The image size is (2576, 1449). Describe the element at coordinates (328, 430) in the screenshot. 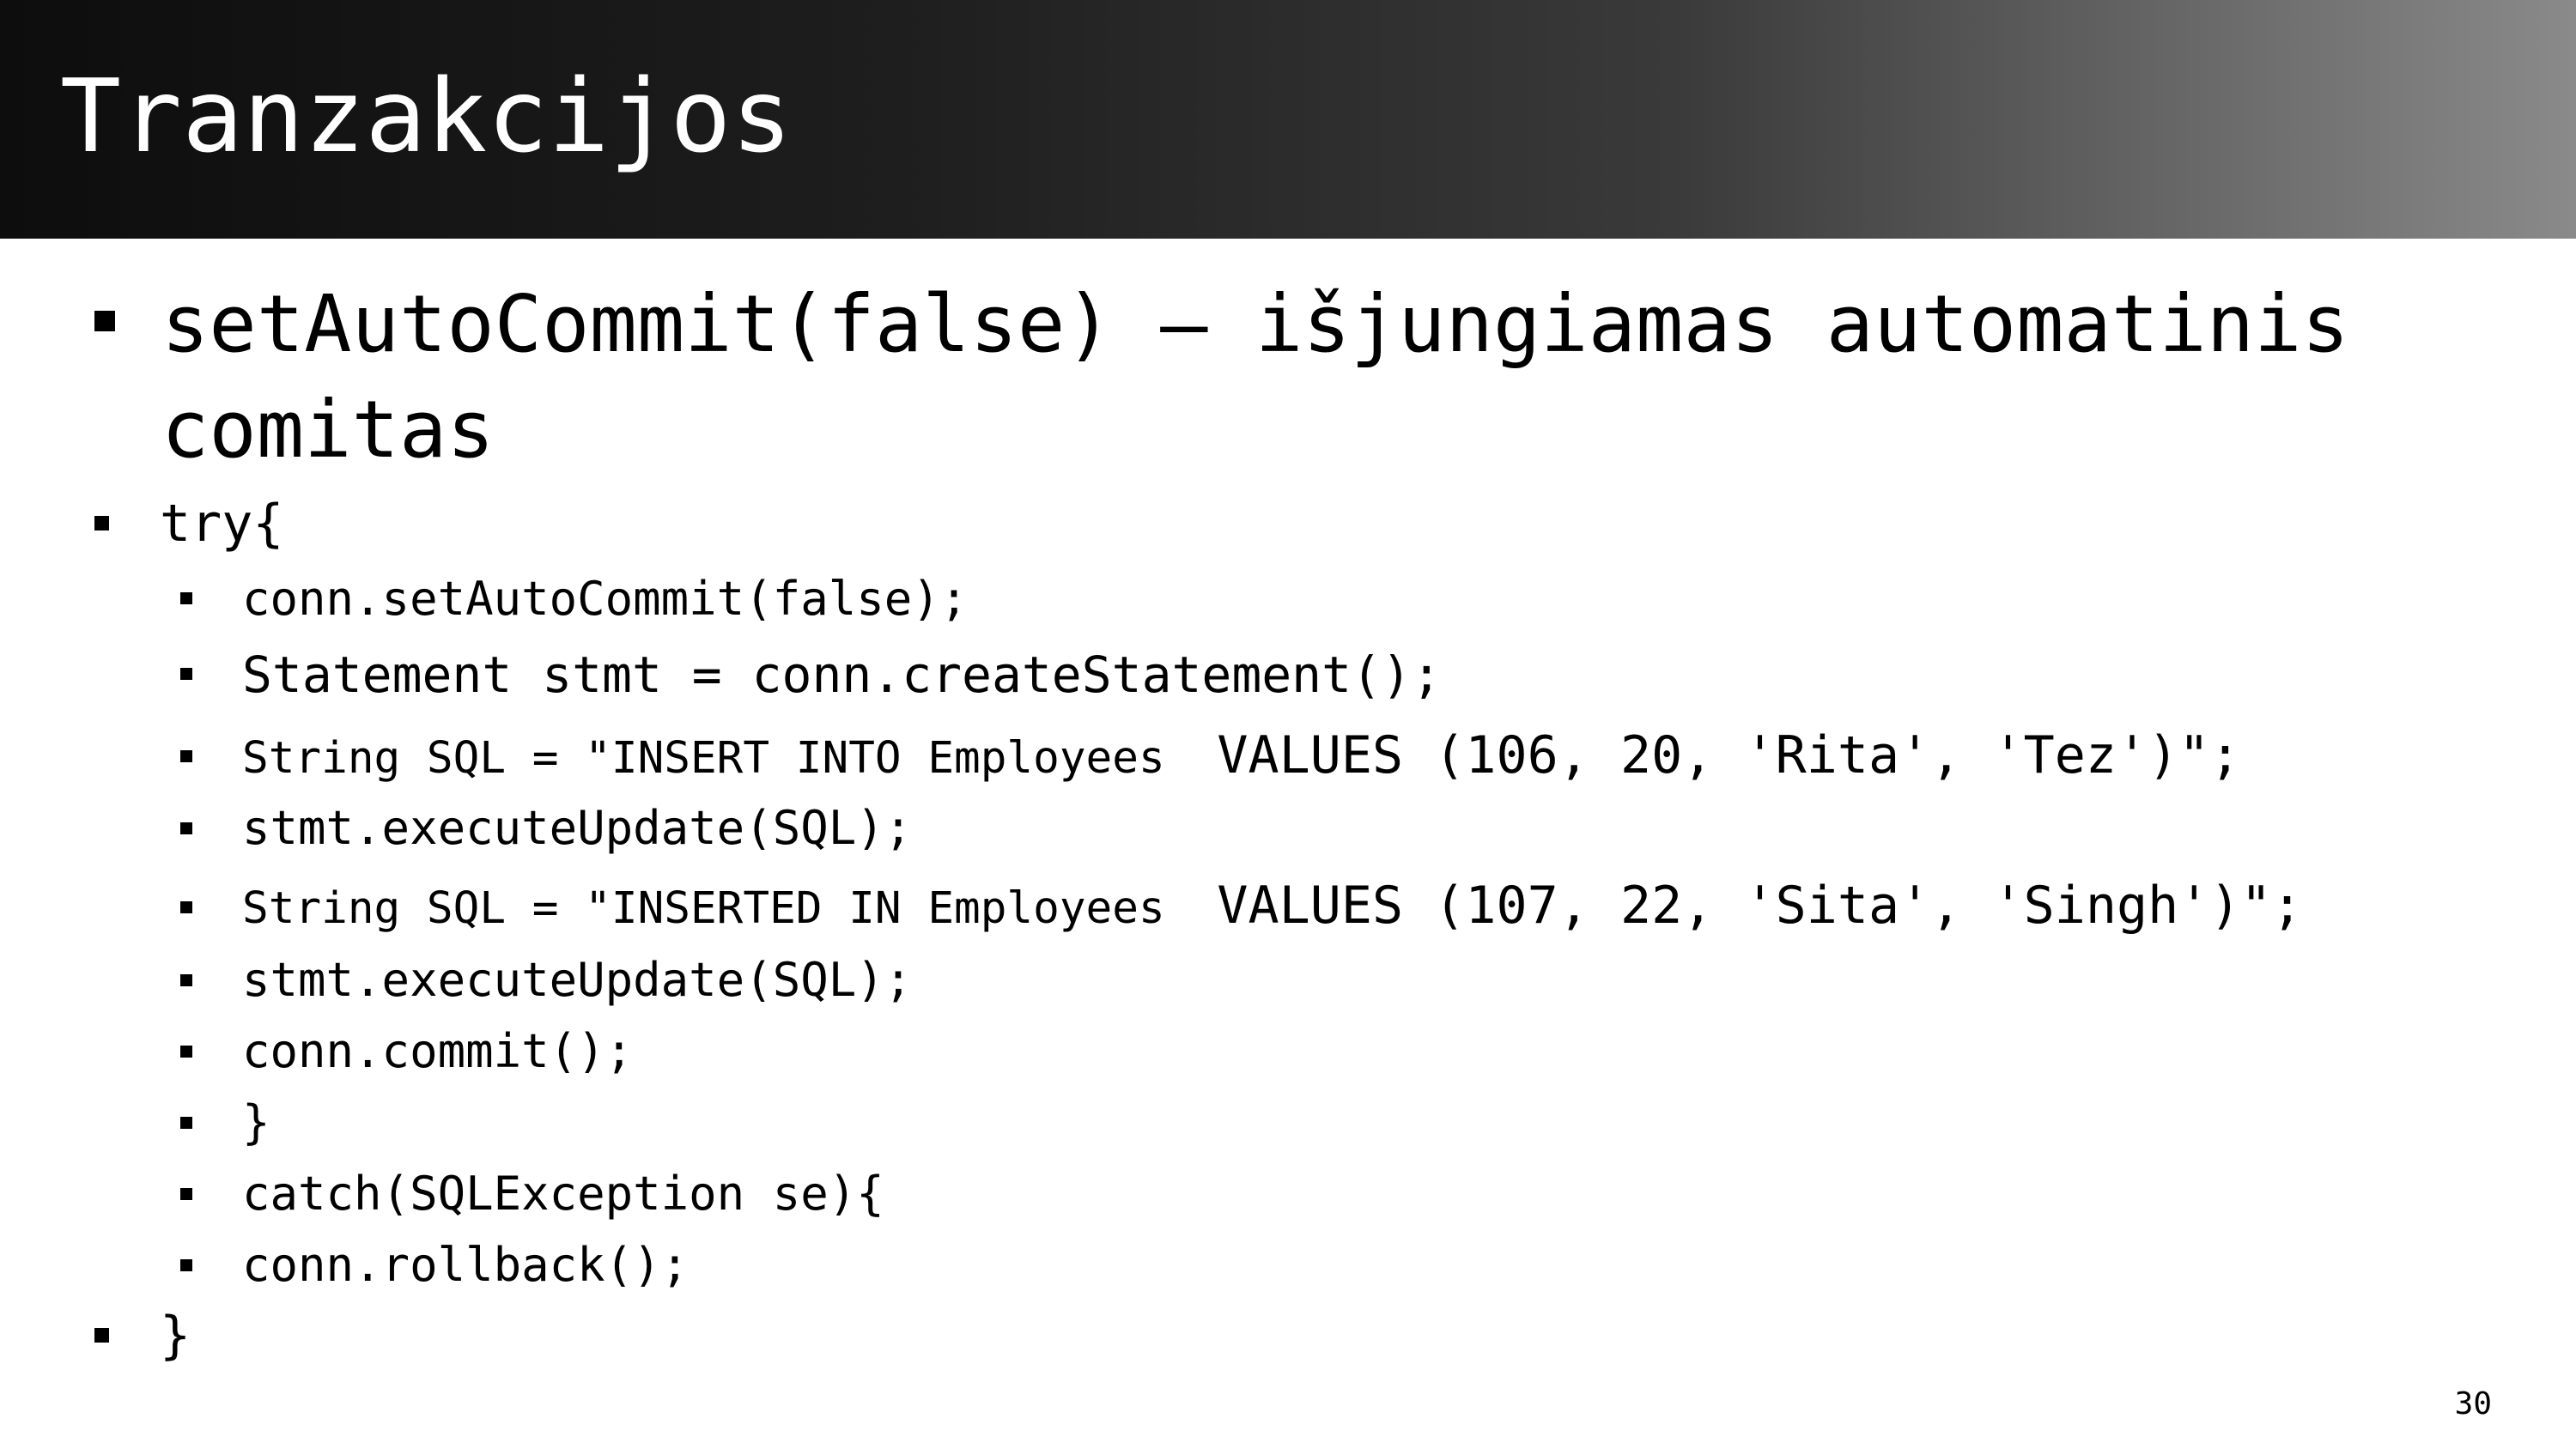

I see `bullet-item-line: comitas` at that location.